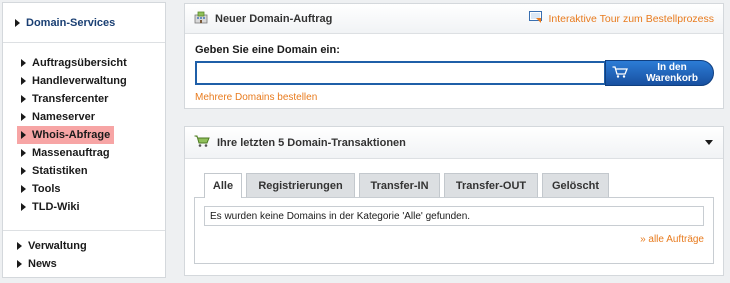 The height and width of the screenshot is (283, 730). I want to click on sidebar-item-nameserver: Nameserver, so click(84, 117).